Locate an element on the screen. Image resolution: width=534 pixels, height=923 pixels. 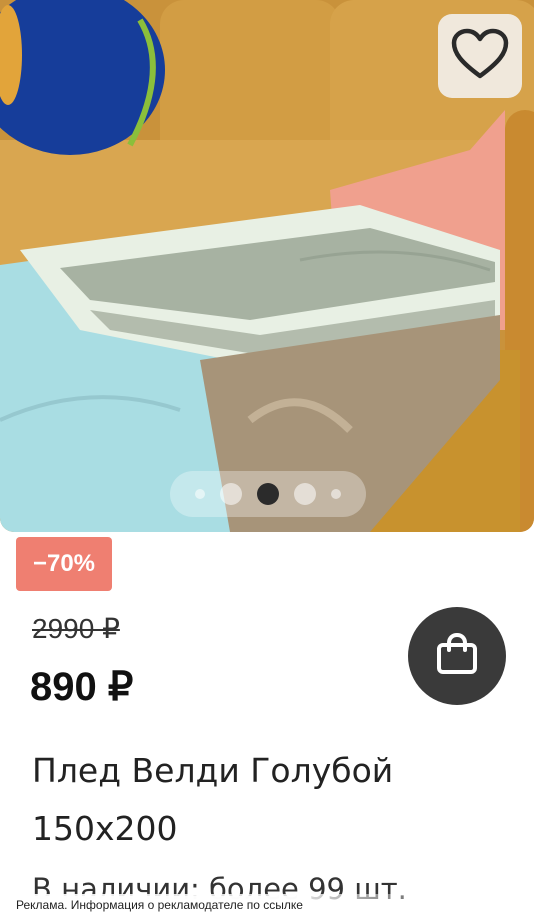
discount-badge: −70% is located at coordinates (64, 564).